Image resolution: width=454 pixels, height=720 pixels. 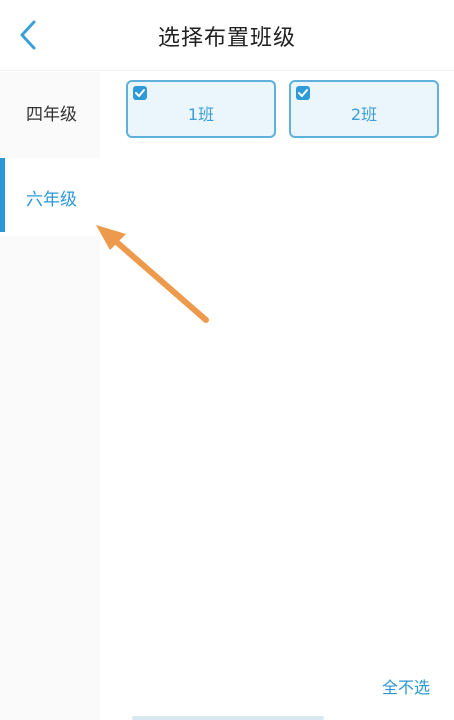 What do you see at coordinates (228, 718) in the screenshot?
I see `bottom-handle` at bounding box center [228, 718].